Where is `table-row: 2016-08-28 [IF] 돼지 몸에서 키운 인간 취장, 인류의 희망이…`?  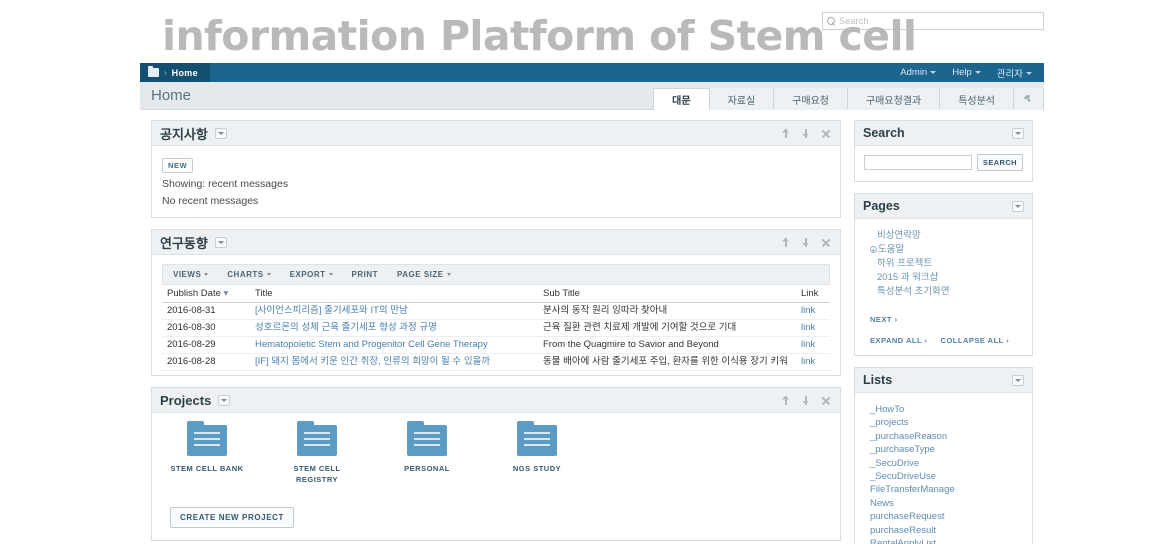 table-row: 2016-08-28 [IF] 돼지 몸에서 키운 인간 취장, 인류의 희망이… is located at coordinates (496, 362).